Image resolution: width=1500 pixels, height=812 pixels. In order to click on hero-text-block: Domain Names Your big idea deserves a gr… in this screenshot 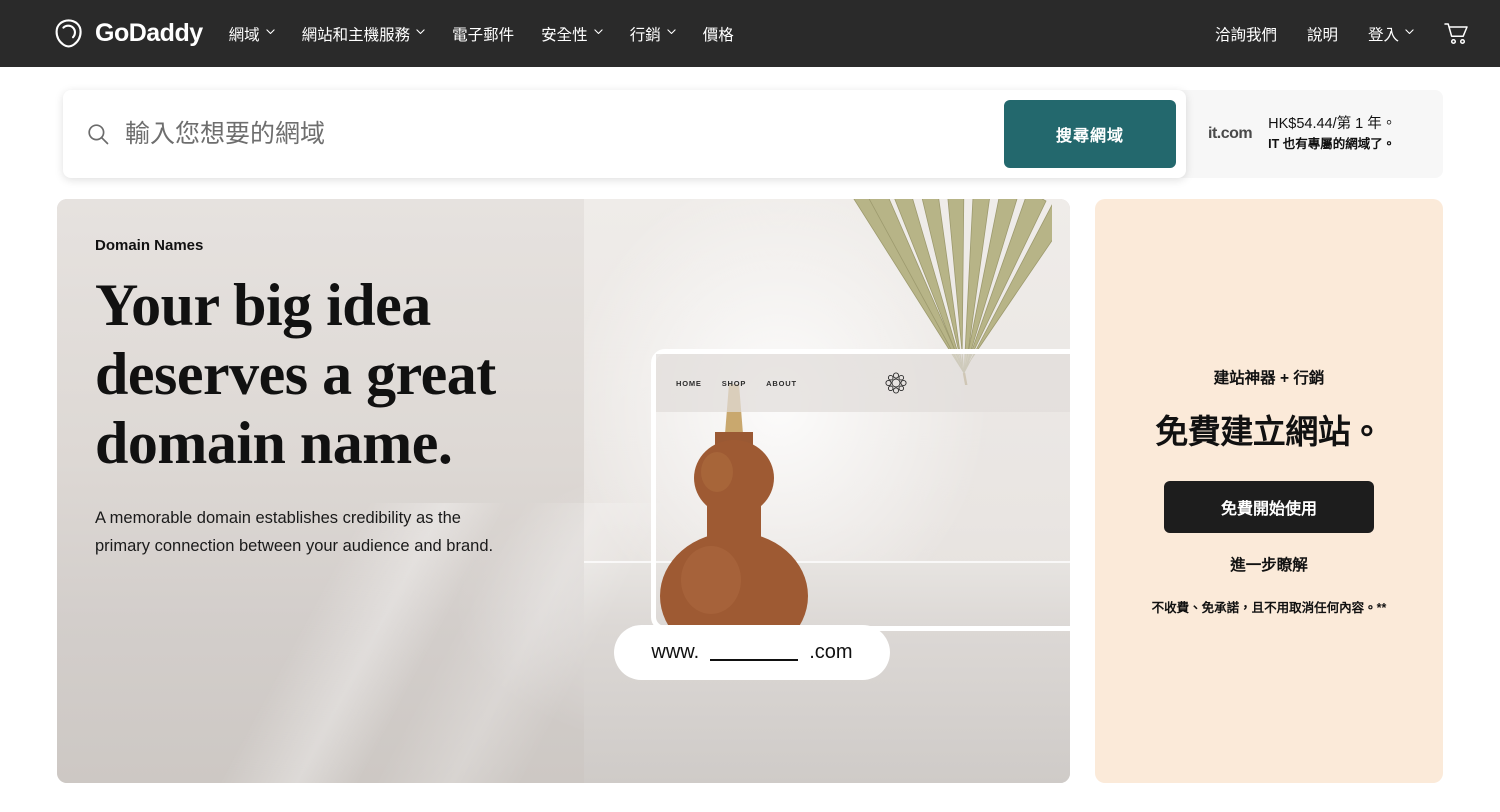, I will do `click(330, 399)`.